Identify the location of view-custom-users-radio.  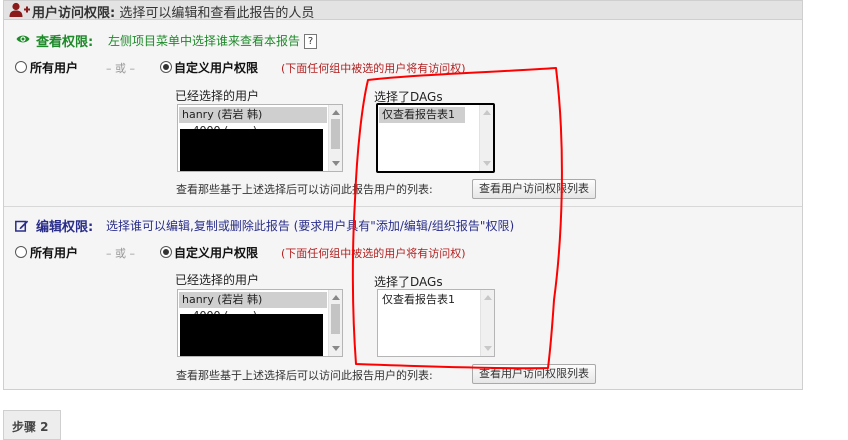
(166, 67).